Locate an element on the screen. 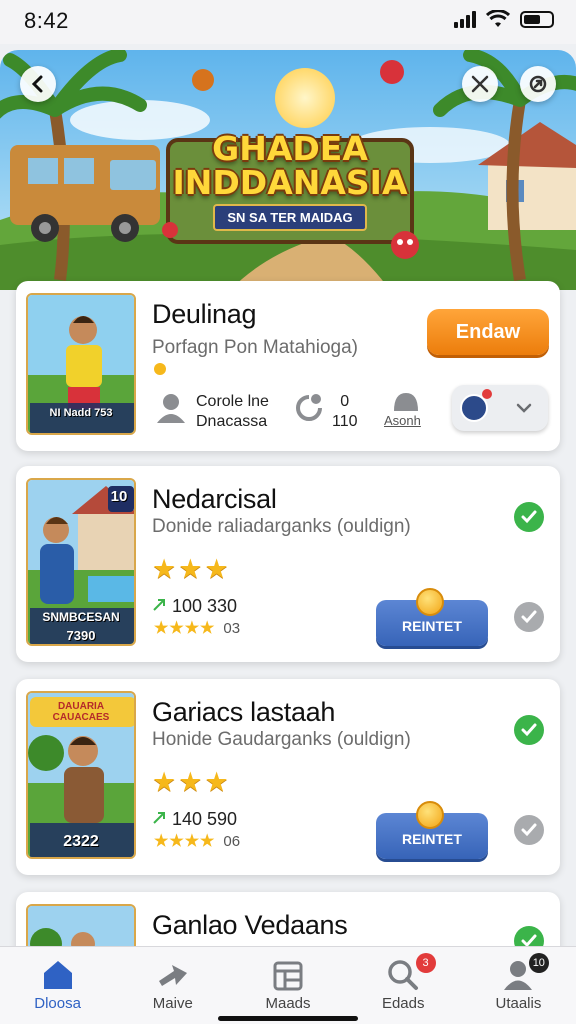 This screenshot has width=576, height=1024. timer-icon is located at coordinates (309, 407).